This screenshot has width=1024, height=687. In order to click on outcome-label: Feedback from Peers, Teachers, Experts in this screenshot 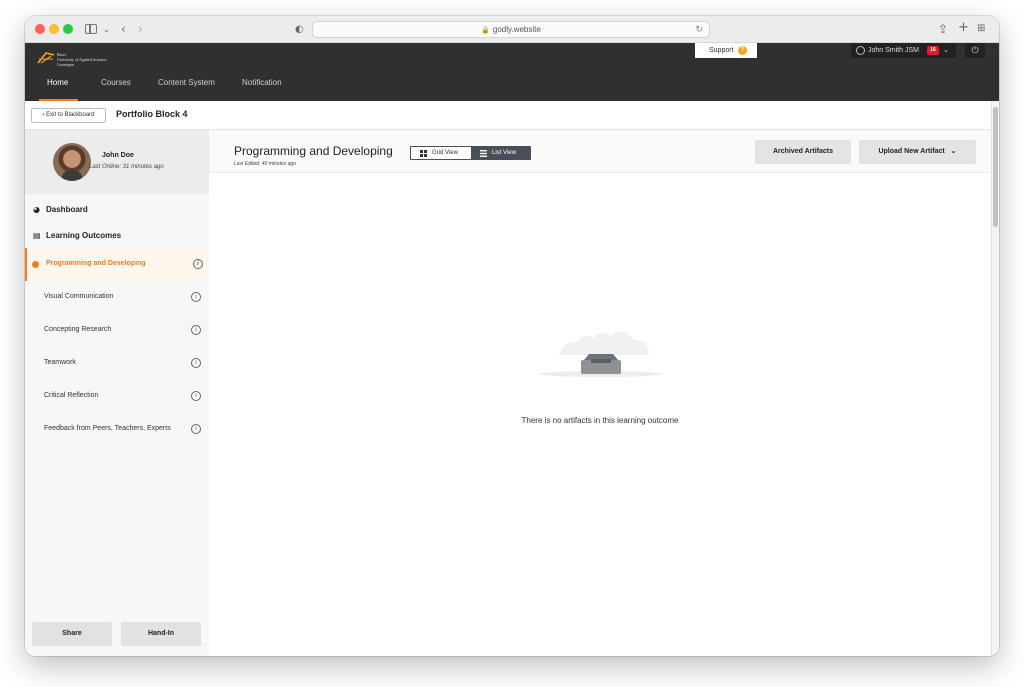, I will do `click(107, 428)`.